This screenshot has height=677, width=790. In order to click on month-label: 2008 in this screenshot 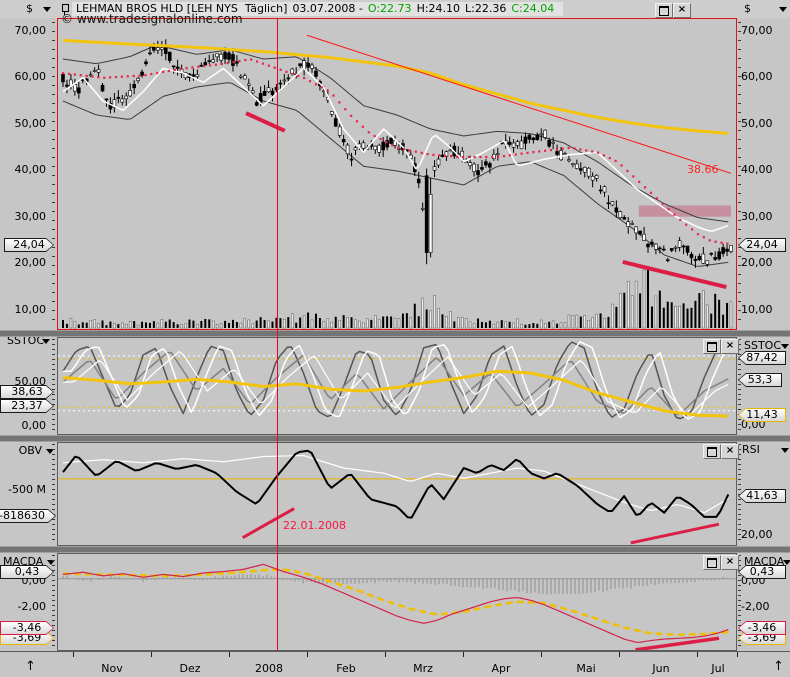, I will do `click(269, 668)`.